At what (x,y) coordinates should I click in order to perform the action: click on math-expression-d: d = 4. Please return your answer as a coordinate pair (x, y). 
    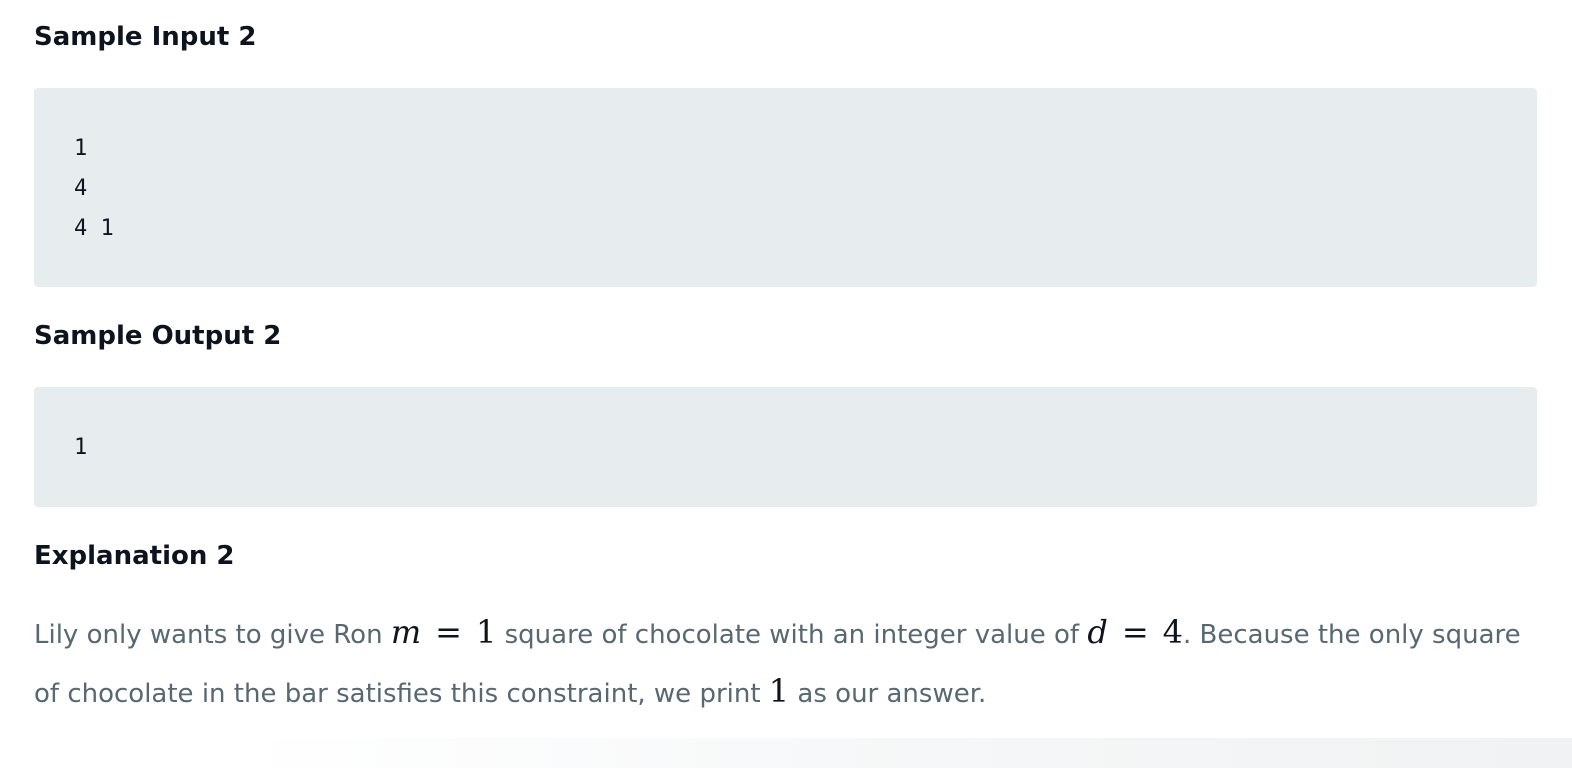
    Looking at the image, I should click on (1135, 632).